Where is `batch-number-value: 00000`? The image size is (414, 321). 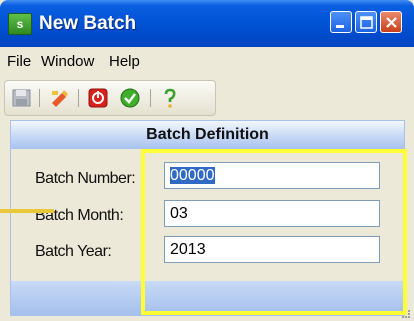 batch-number-value: 00000 is located at coordinates (192, 175).